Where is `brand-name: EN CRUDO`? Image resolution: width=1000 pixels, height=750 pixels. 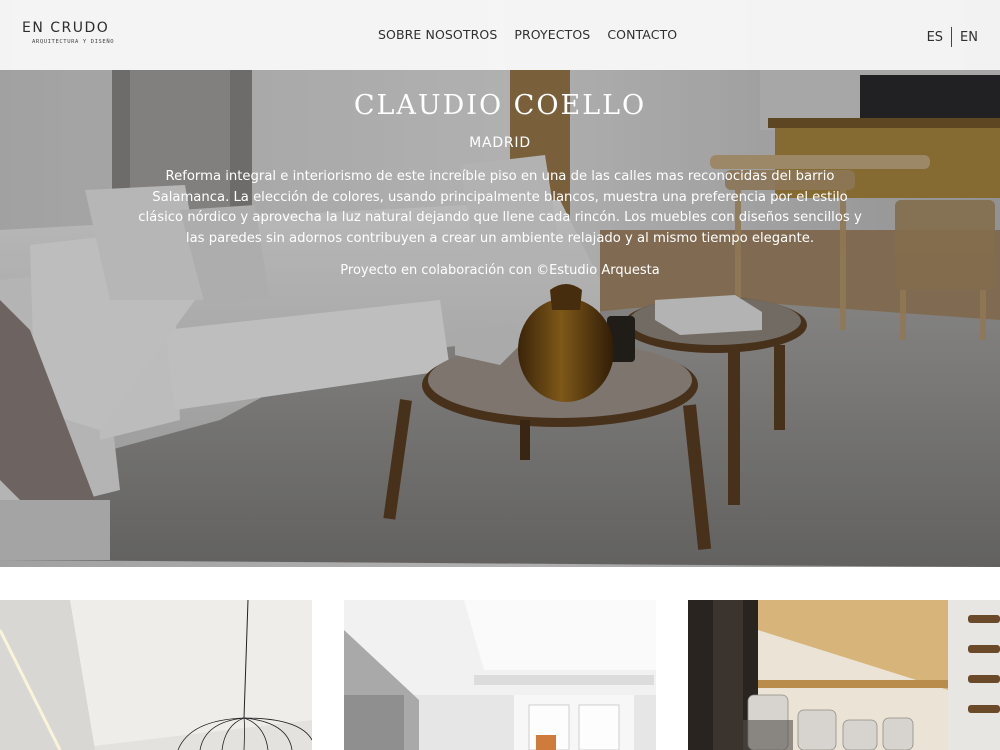
brand-name: EN CRUDO is located at coordinates (66, 28).